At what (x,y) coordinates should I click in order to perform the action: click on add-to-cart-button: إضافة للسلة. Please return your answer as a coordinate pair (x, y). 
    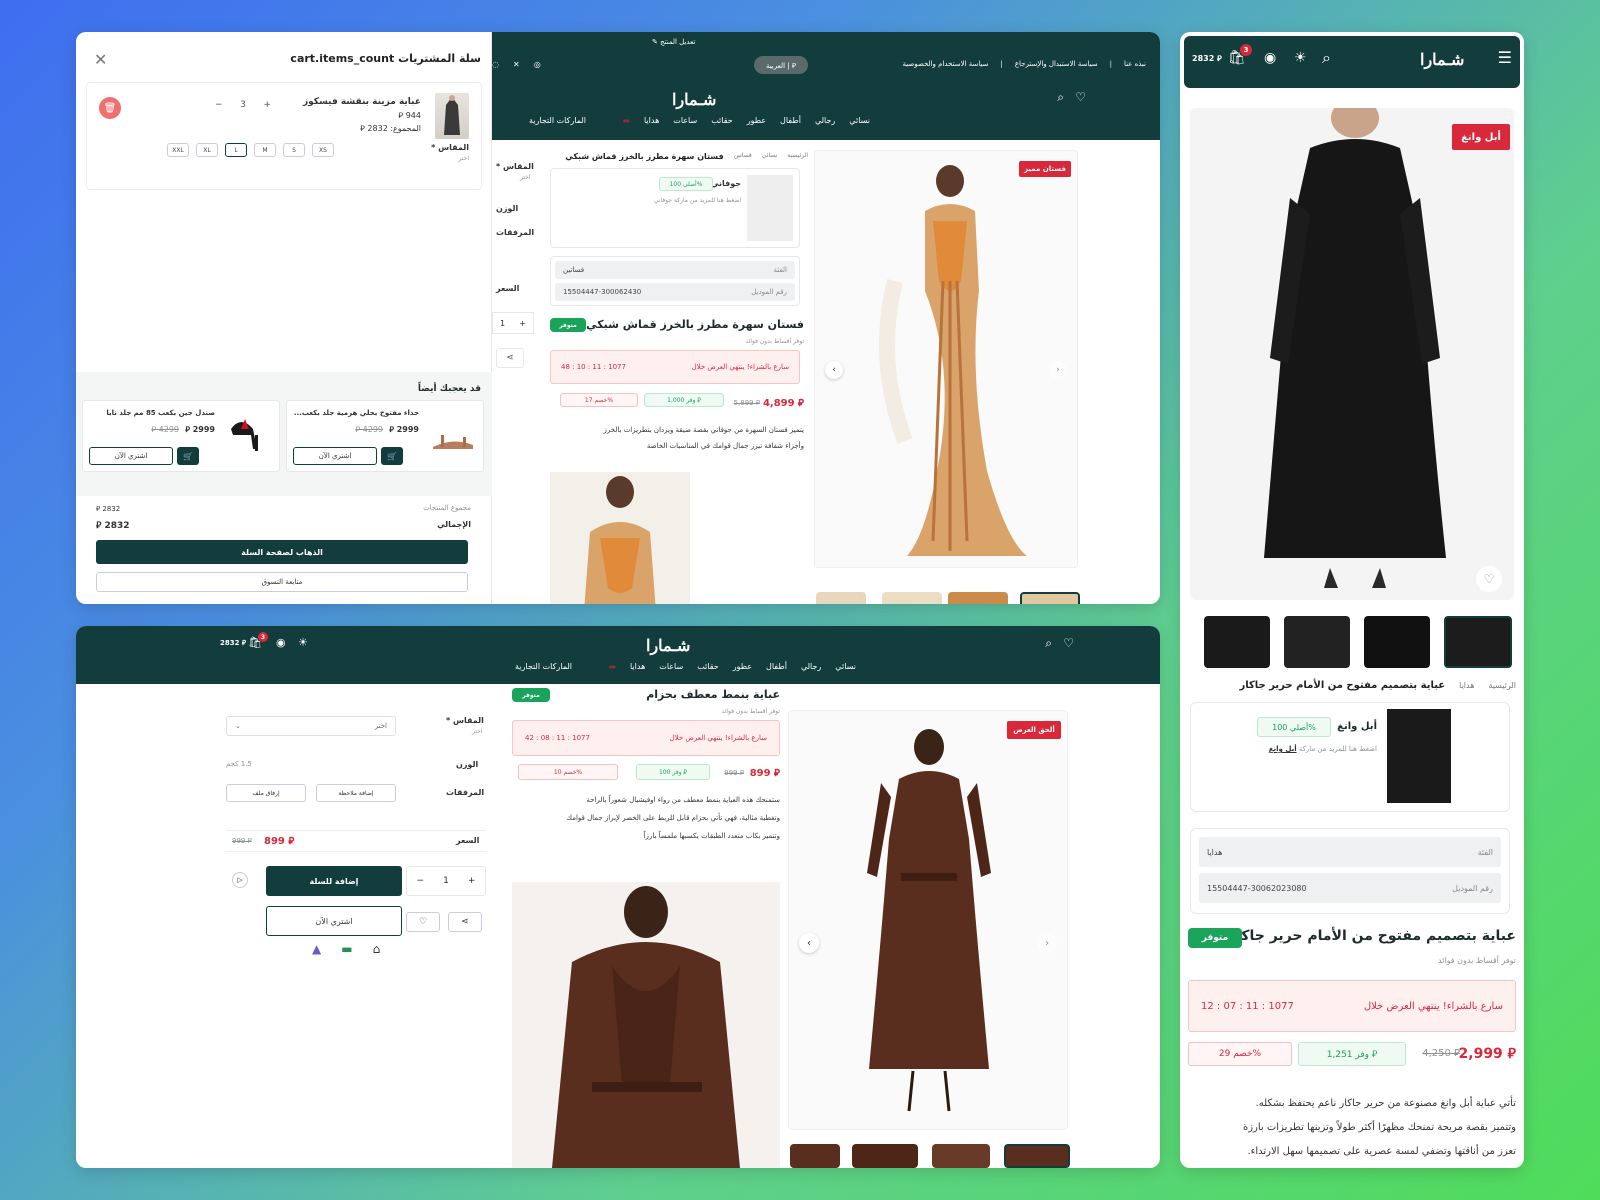
    Looking at the image, I should click on (334, 881).